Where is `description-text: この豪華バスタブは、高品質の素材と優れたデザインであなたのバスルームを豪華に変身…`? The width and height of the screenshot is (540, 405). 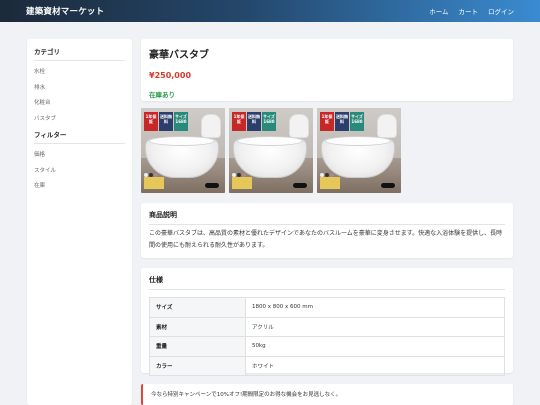
description-text: この豪華バスタブは、高品質の素材と優れたデザインであなたのバスルームを豪華に変身… is located at coordinates (326, 239).